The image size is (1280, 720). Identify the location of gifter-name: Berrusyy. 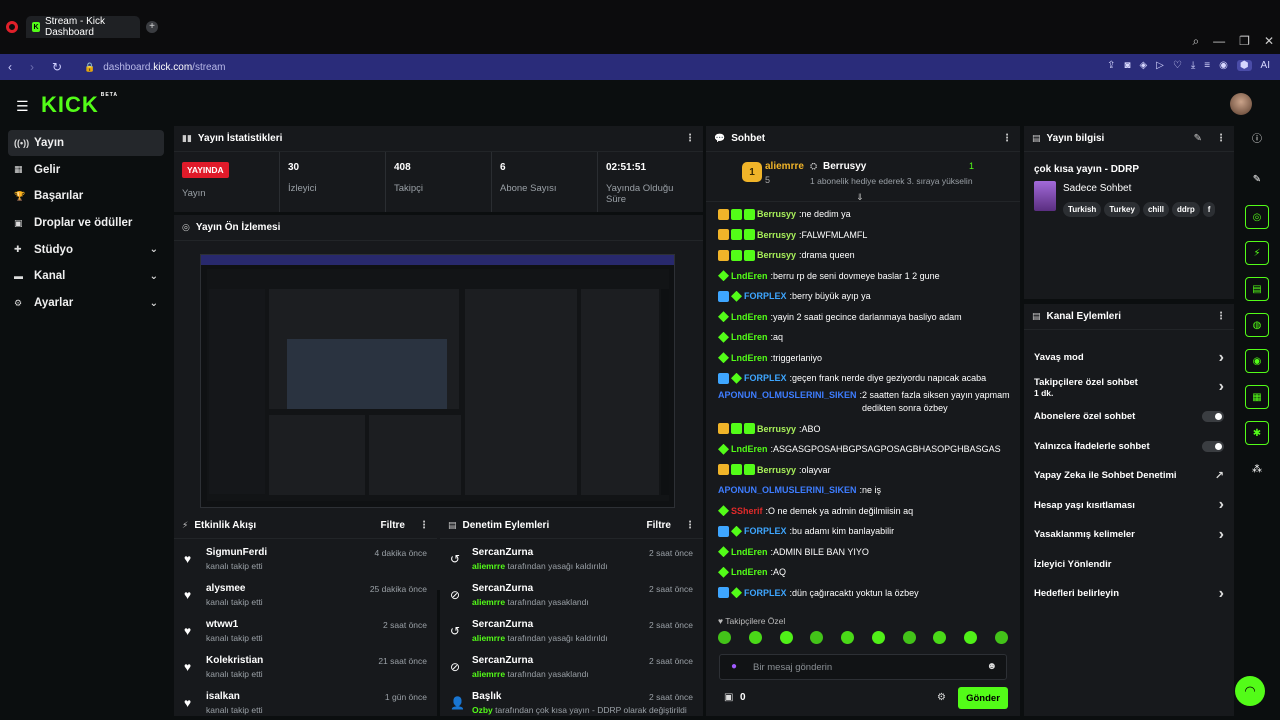
(844, 166).